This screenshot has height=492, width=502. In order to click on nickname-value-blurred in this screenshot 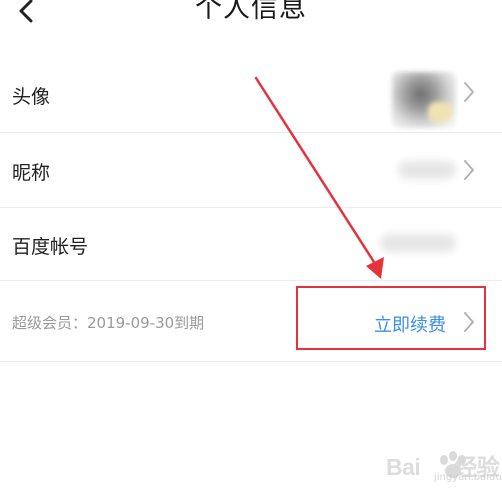, I will do `click(427, 170)`.